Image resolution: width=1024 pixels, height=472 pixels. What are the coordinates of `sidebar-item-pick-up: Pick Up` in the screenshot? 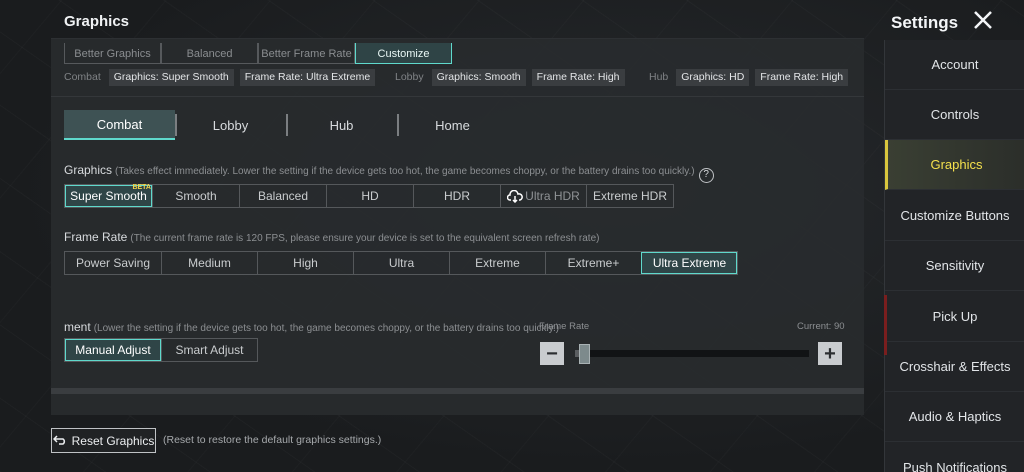 It's located at (954, 317).